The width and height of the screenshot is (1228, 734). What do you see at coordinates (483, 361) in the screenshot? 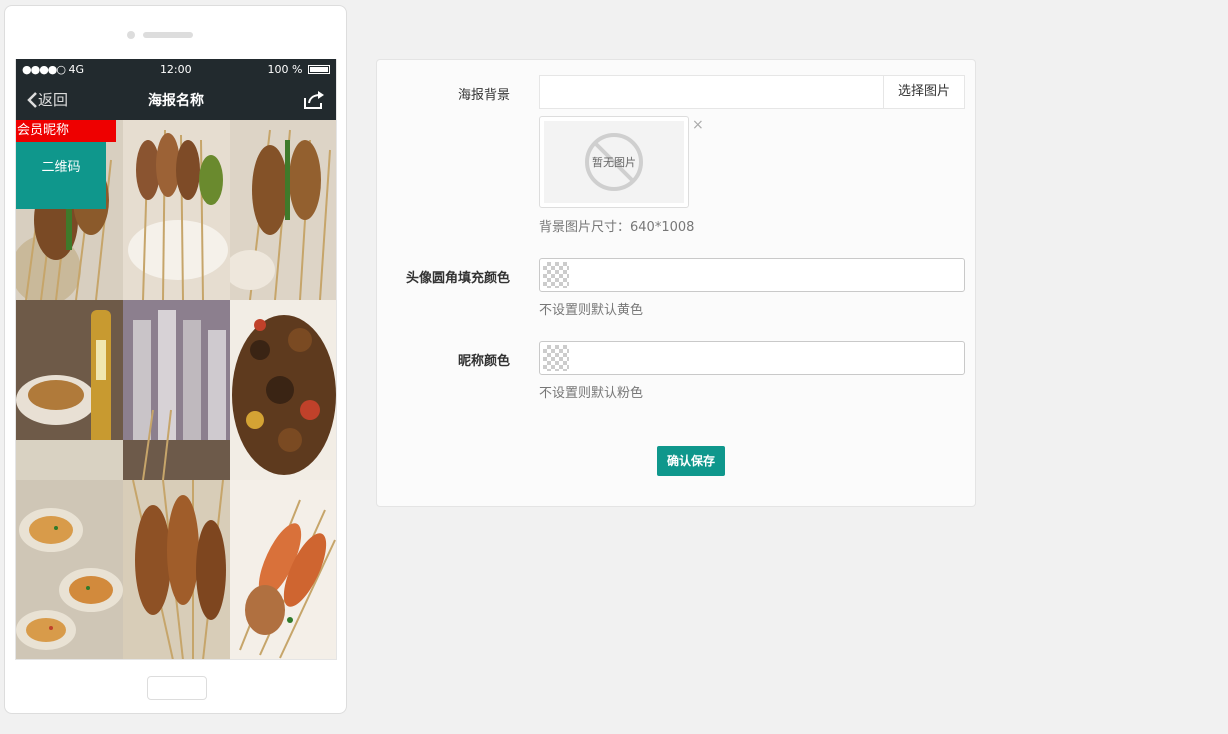
I see `nickname-color-label: 昵称颜色` at bounding box center [483, 361].